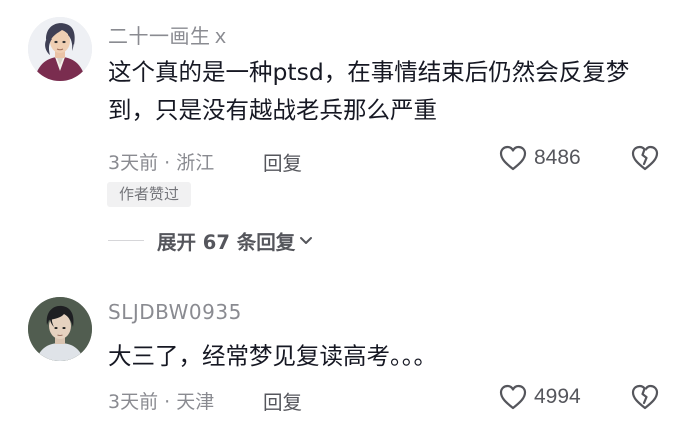  I want to click on expand-replies-label: 展开 67 条回复, so click(226, 242).